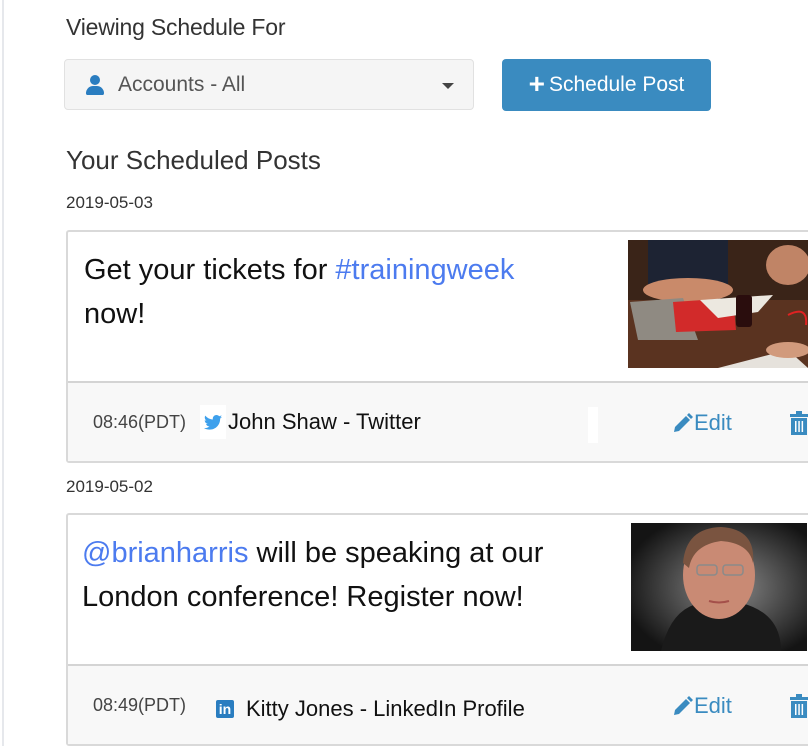 The image size is (808, 746). I want to click on post-time: 08:46(PDT), so click(140, 422).